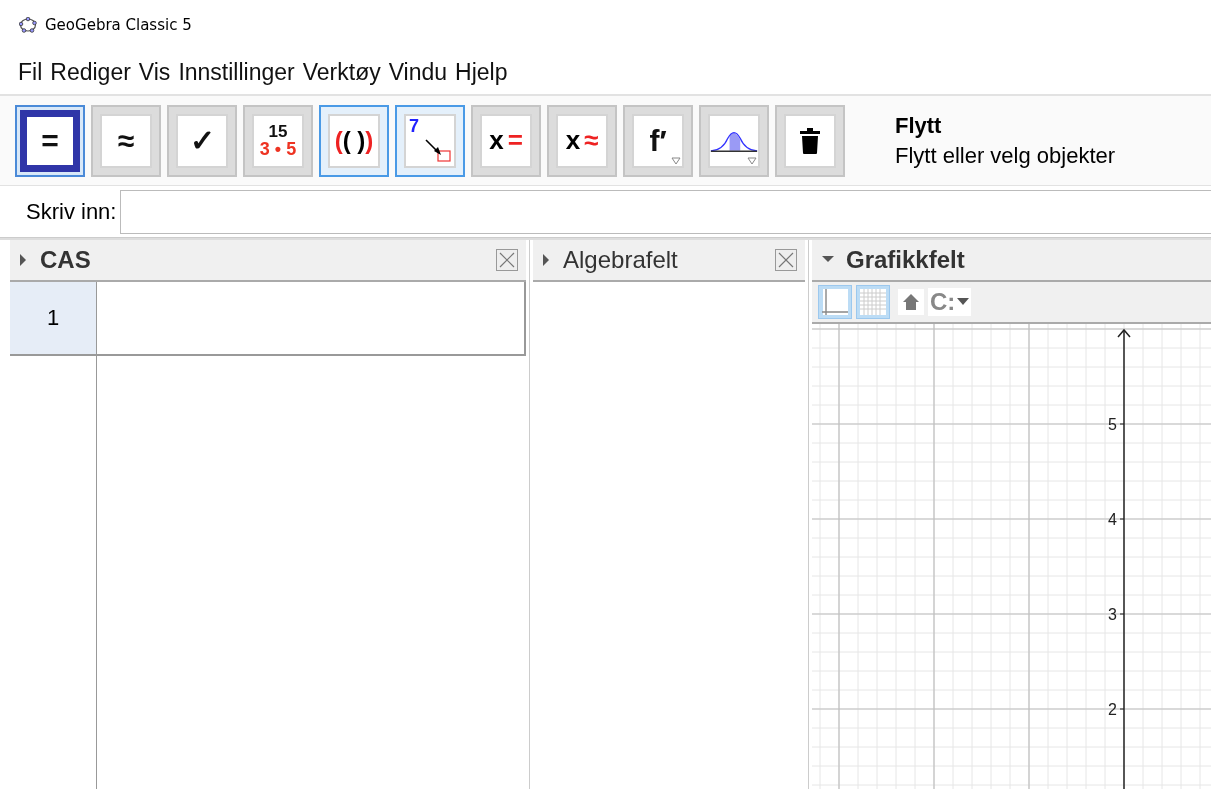 The width and height of the screenshot is (1211, 789). I want to click on axis-label: 3, so click(1112, 614).